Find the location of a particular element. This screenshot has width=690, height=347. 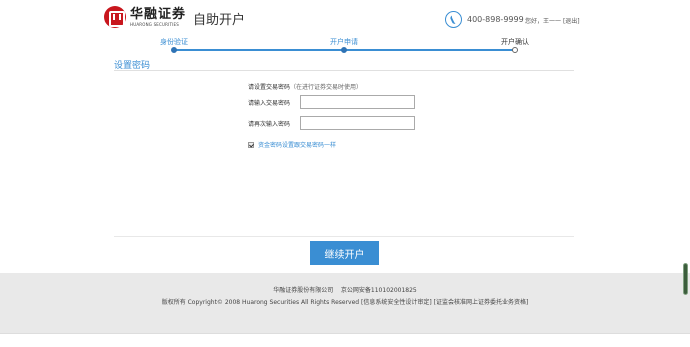

password-row: 请输入交易密码 is located at coordinates (331, 102).